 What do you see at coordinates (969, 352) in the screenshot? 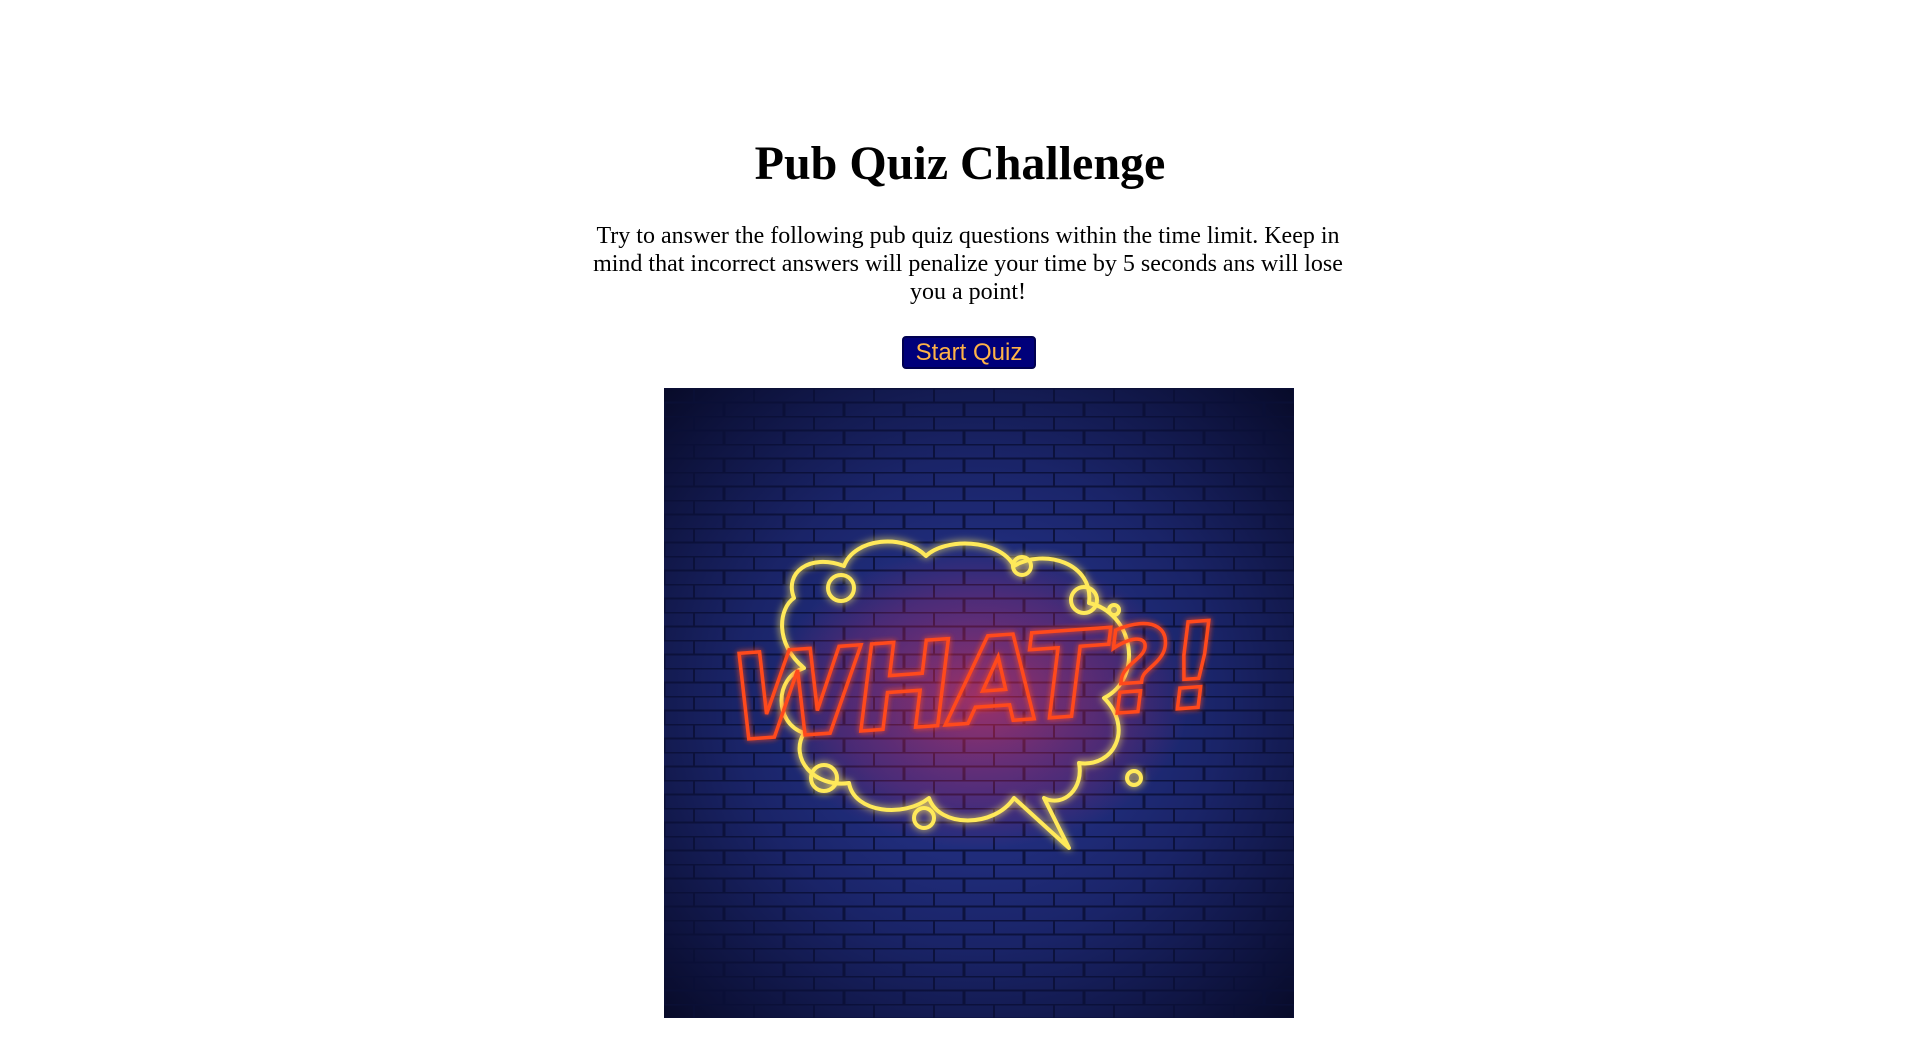
I see `start-quiz-button: Start Quiz` at bounding box center [969, 352].